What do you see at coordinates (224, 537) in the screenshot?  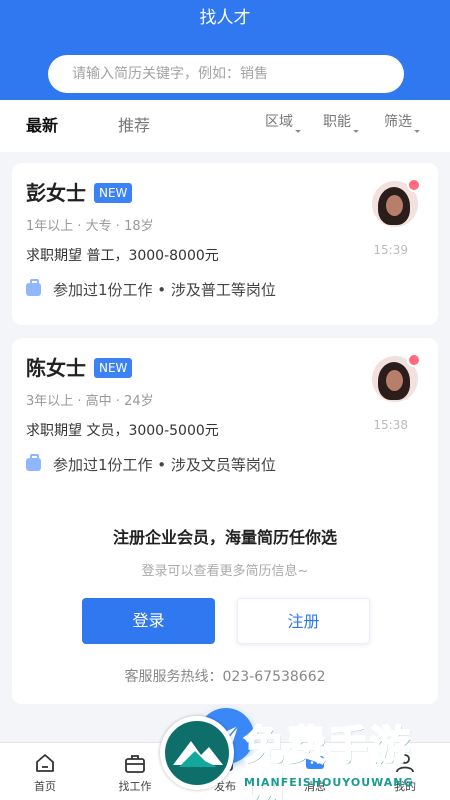 I see `login-prompt-title: 注册企业会员，海量简历任你选` at bounding box center [224, 537].